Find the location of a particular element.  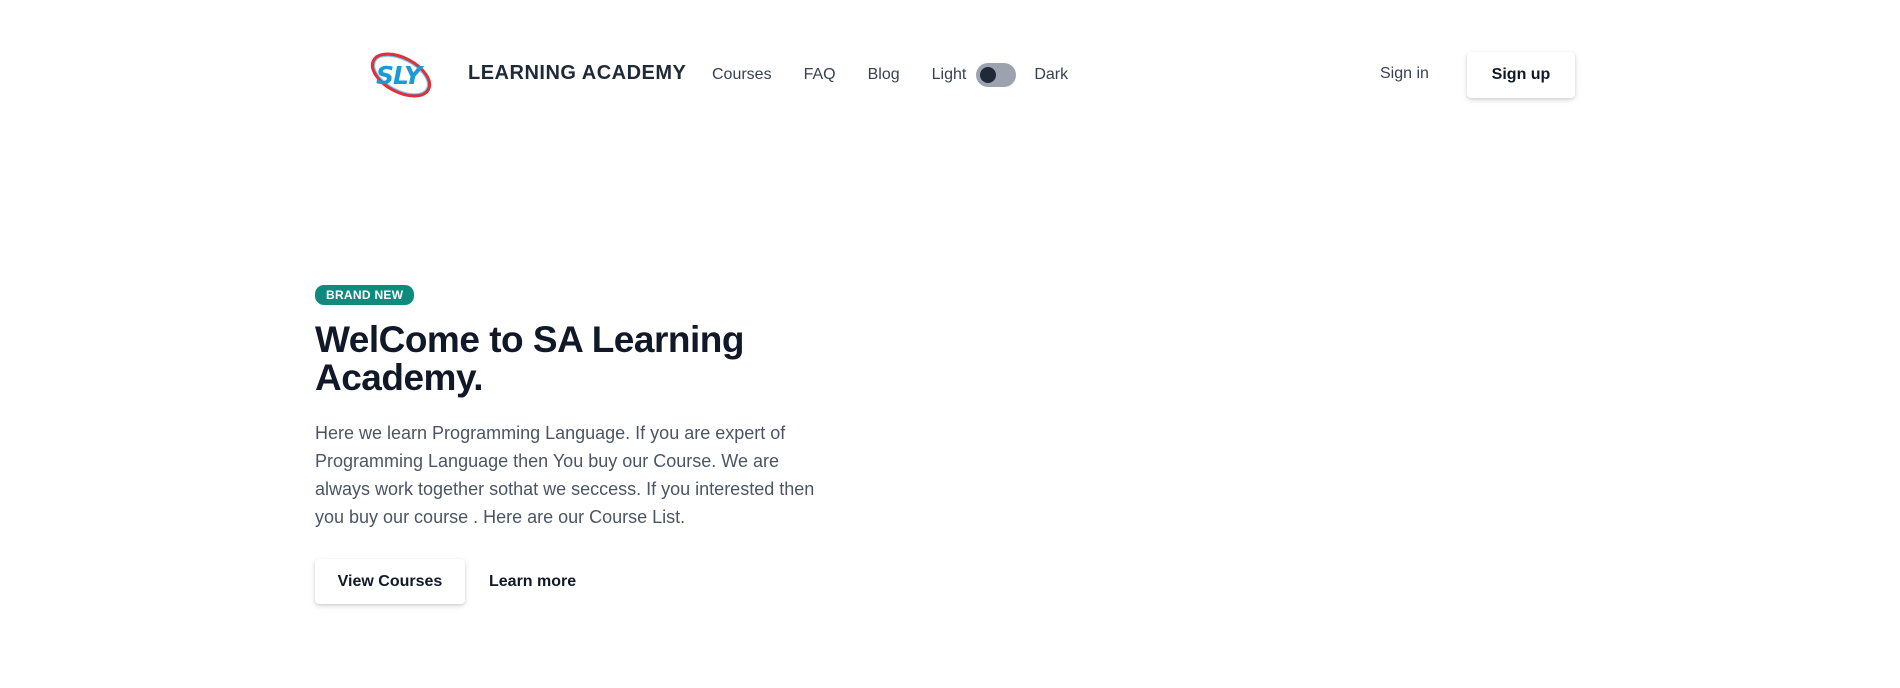

theme-toggle-switch is located at coordinates (996, 75).